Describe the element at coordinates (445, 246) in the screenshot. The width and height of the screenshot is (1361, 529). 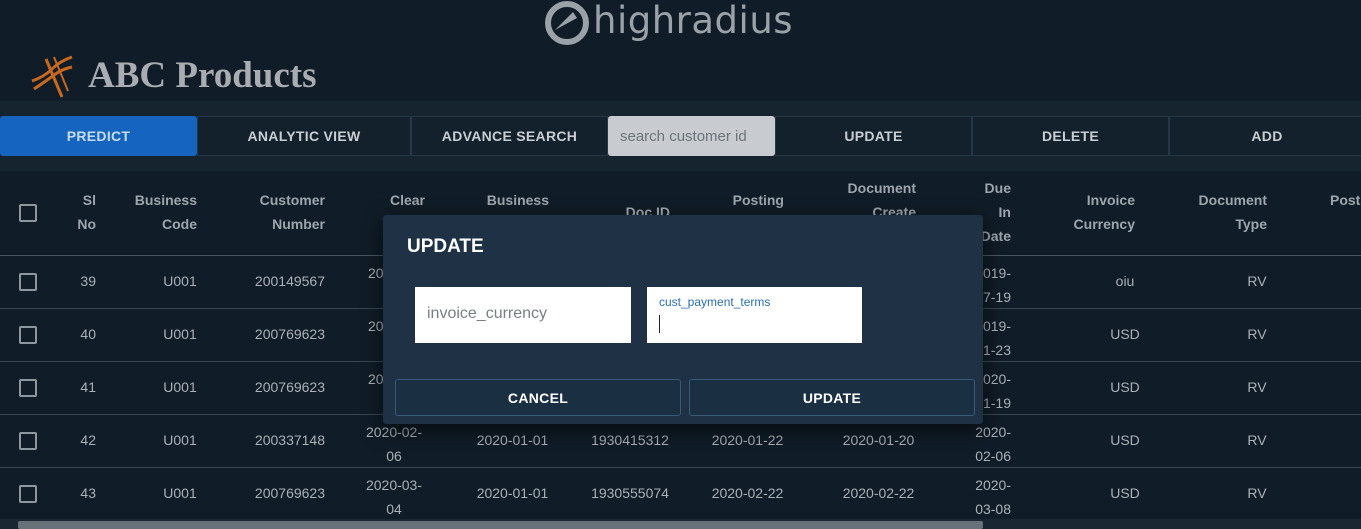
I see `dialog-title: UPDATE` at that location.